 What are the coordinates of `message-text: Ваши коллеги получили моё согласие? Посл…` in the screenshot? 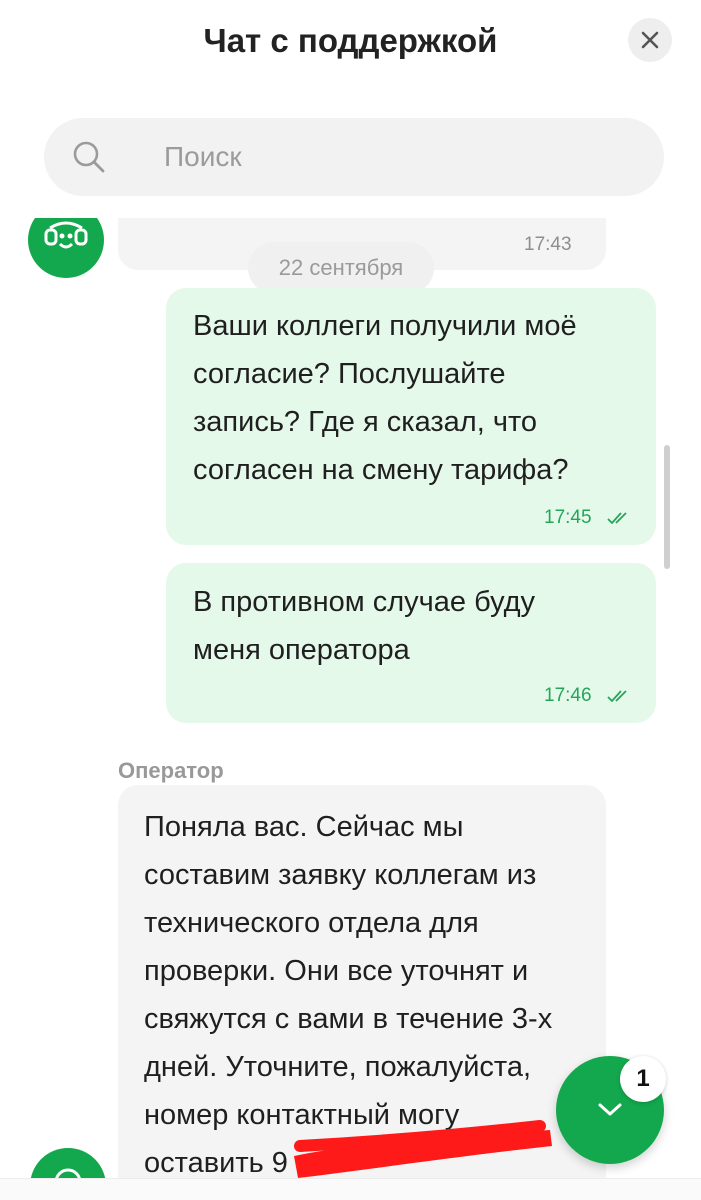 It's located at (418, 398).